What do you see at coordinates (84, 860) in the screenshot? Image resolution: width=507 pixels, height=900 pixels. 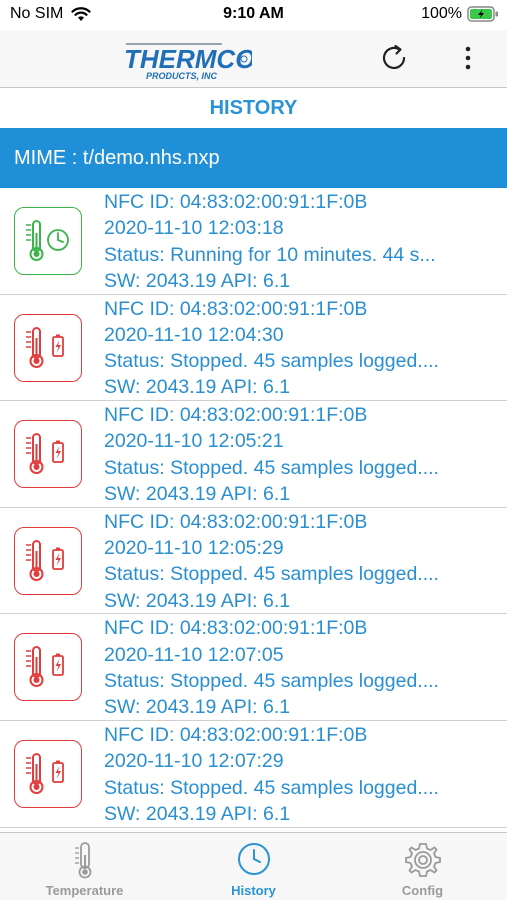 I see `thermometer-icon` at bounding box center [84, 860].